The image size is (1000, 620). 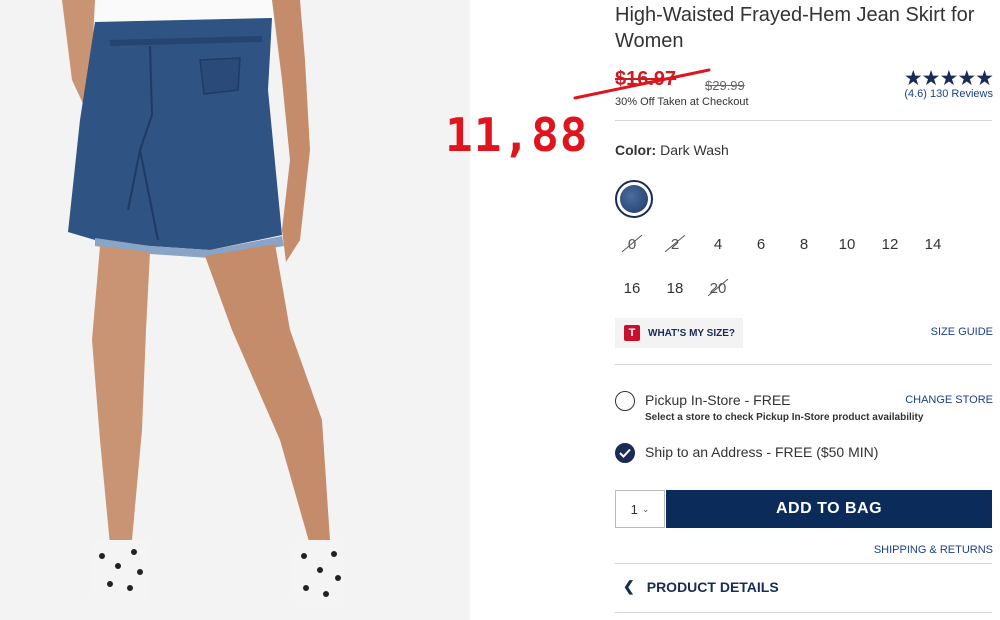 I want to click on pickup-radio, so click(x=625, y=401).